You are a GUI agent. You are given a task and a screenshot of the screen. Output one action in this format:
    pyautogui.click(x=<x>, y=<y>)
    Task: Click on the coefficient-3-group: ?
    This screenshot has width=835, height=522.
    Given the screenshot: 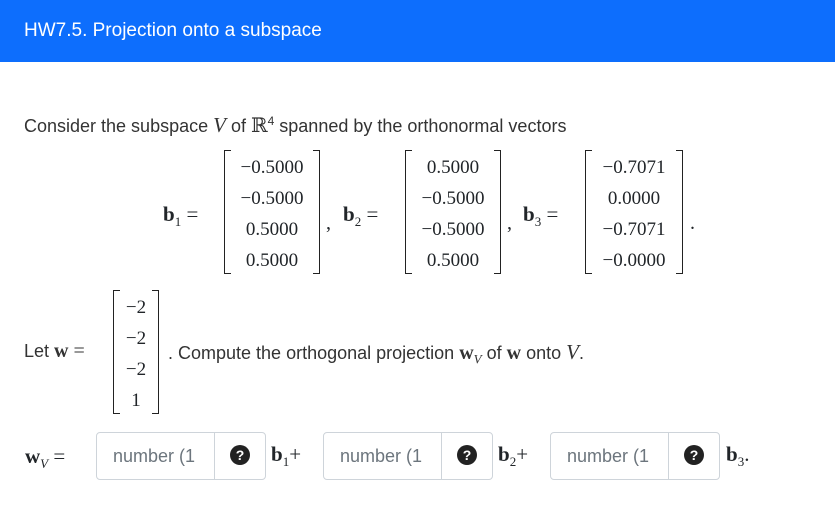 What is the action you would take?
    pyautogui.click(x=635, y=456)
    